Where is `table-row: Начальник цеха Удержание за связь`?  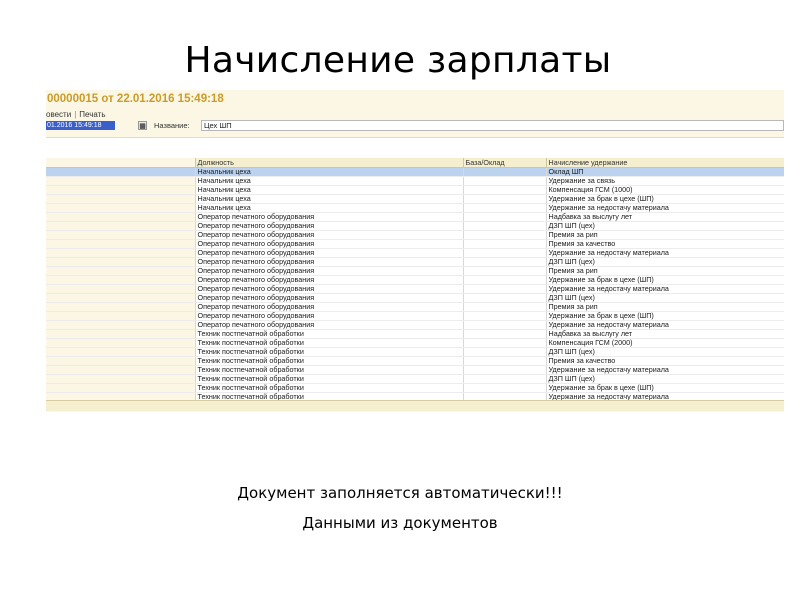
table-row: Начальник цеха Удержание за связь is located at coordinates (415, 181).